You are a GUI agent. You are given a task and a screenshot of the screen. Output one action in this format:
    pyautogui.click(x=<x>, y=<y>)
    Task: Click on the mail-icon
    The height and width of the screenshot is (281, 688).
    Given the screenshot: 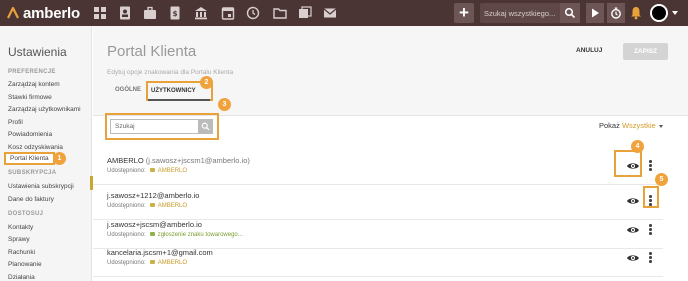 What is the action you would take?
    pyautogui.click(x=330, y=13)
    